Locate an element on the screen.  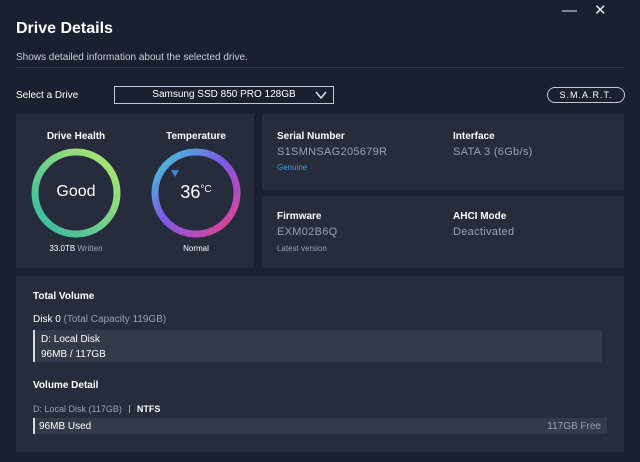
filesystem-value: NTFS is located at coordinates (148, 409).